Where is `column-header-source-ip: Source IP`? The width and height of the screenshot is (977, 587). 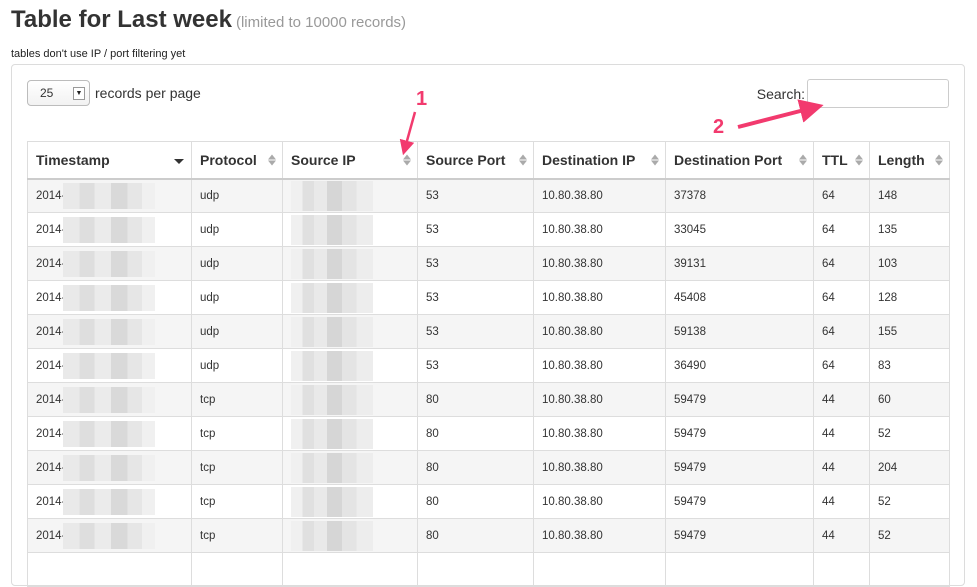
column-header-source-ip: Source IP is located at coordinates (350, 160).